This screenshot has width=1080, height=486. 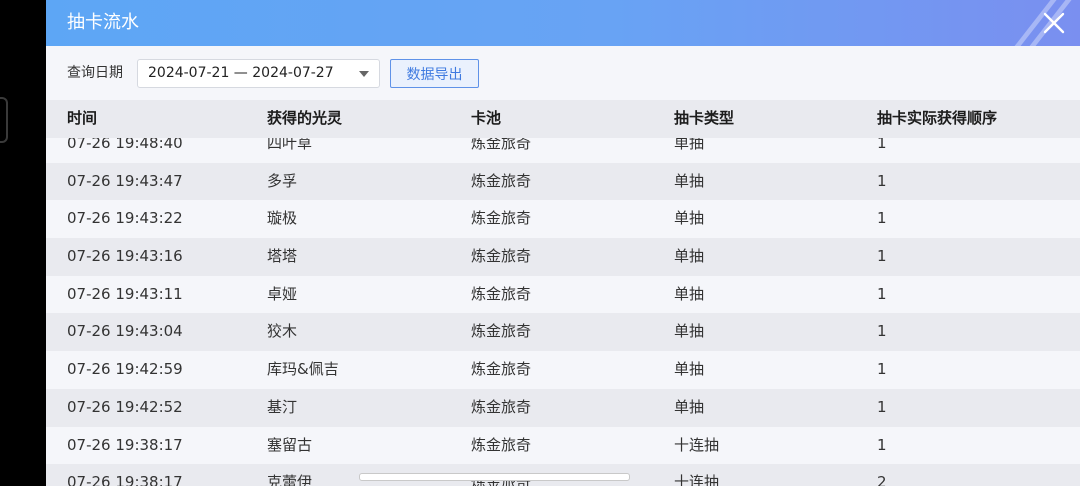 What do you see at coordinates (282, 180) in the screenshot?
I see `cell-spirit: 多孚` at bounding box center [282, 180].